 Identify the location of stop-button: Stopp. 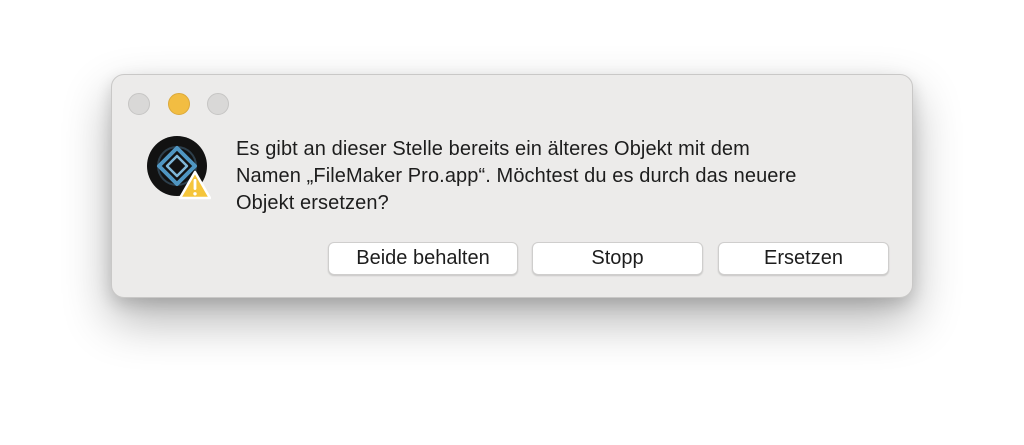
(617, 258).